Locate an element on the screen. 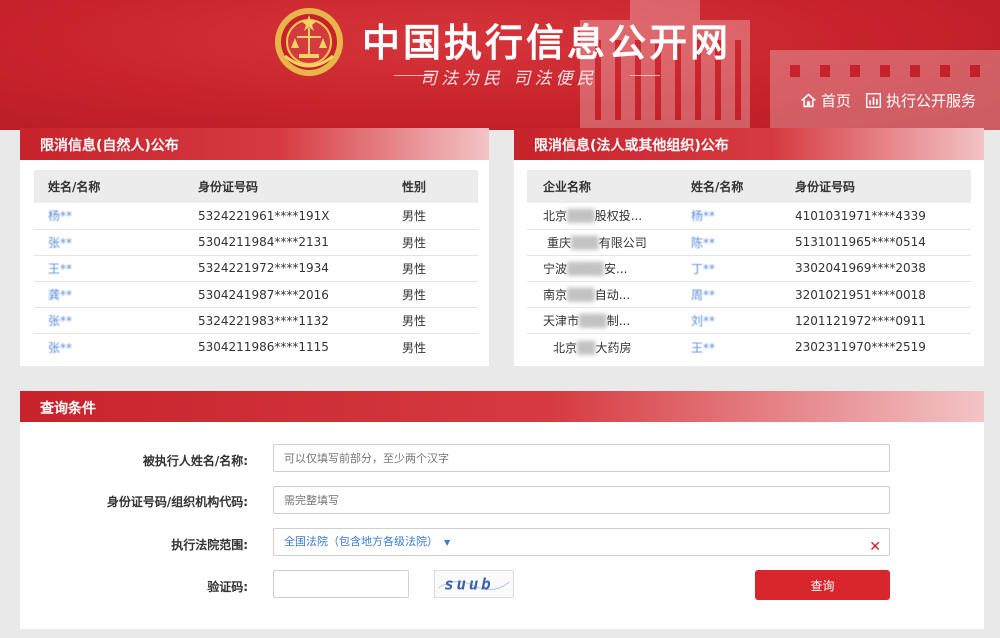 The image size is (1000, 638). rep-name-link: 丁** is located at coordinates (703, 269).